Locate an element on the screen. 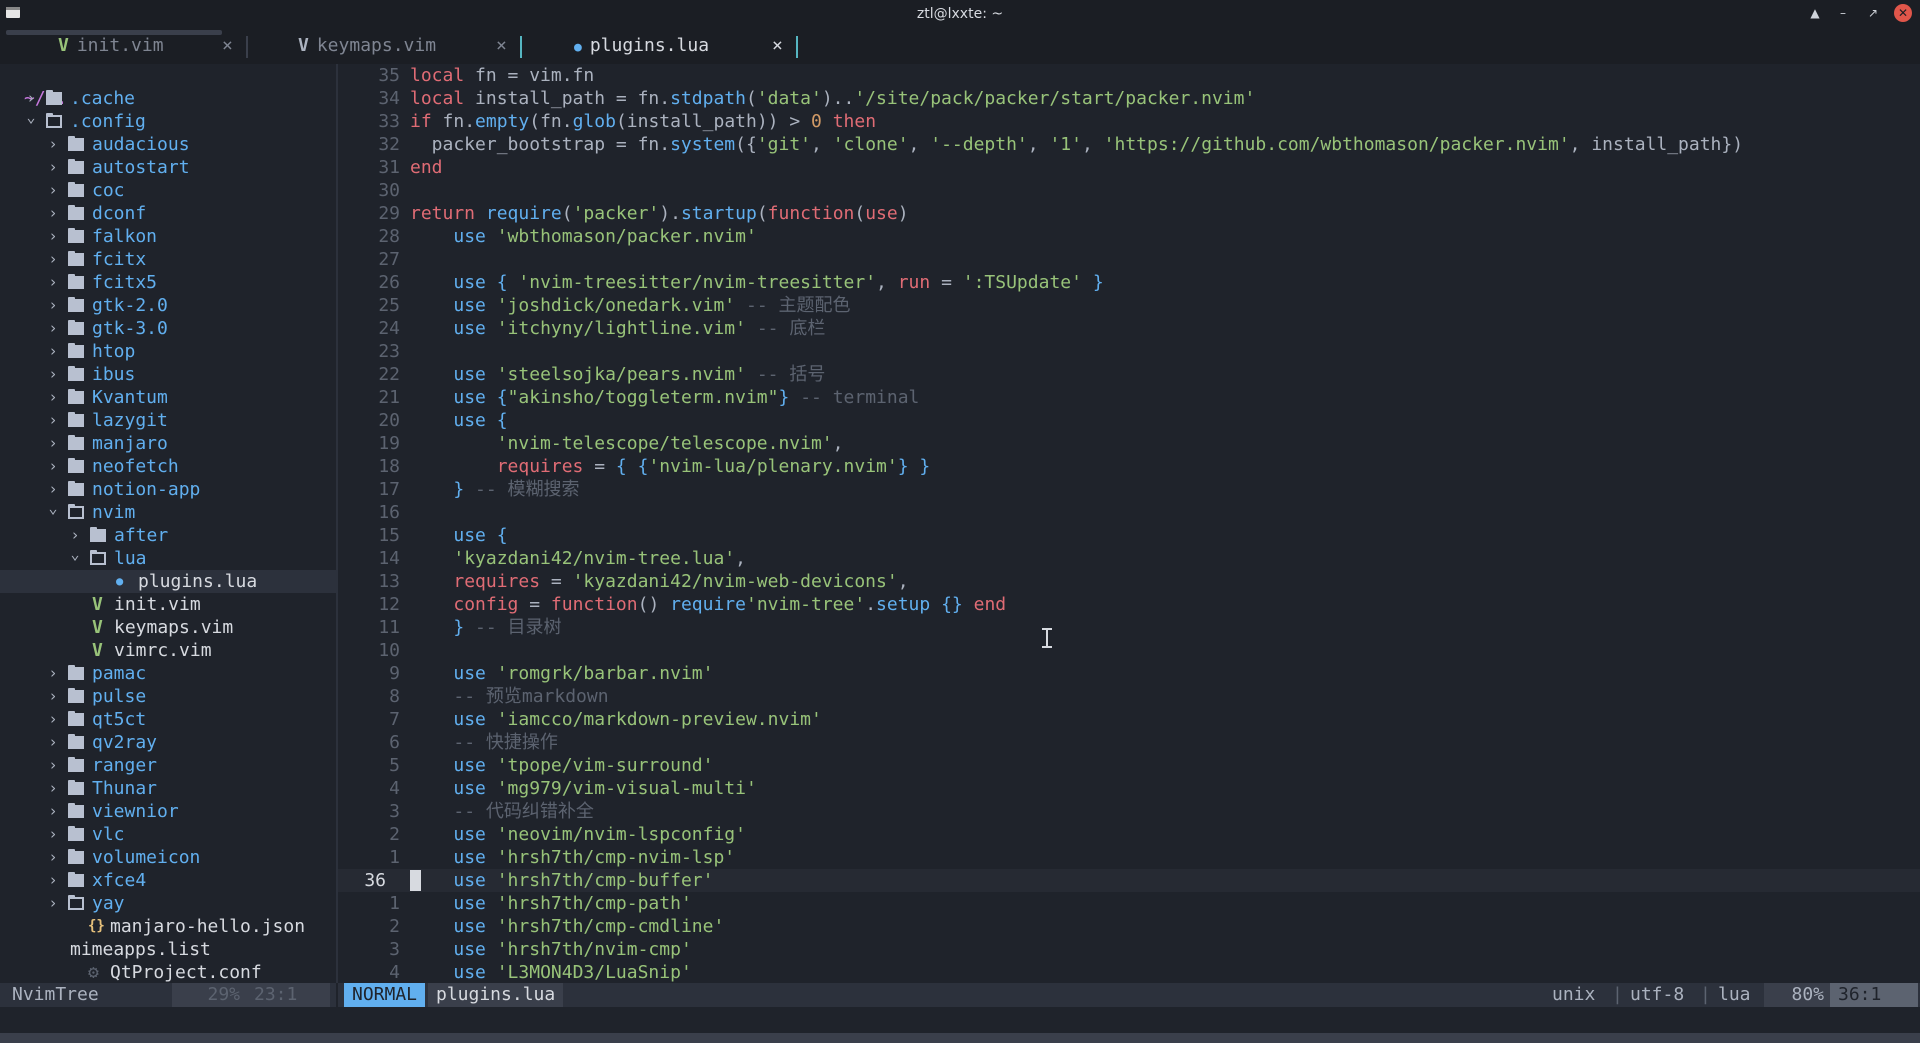 Image resolution: width=1920 pixels, height=1043 pixels. tree-folder-row: › manjaro is located at coordinates (168, 443).